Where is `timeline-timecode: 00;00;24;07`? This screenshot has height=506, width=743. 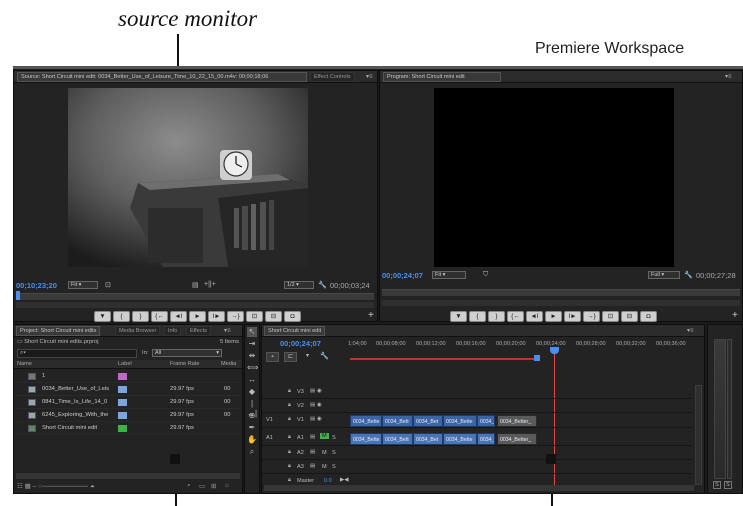
timeline-timecode: 00;00;24;07 is located at coordinates (300, 343).